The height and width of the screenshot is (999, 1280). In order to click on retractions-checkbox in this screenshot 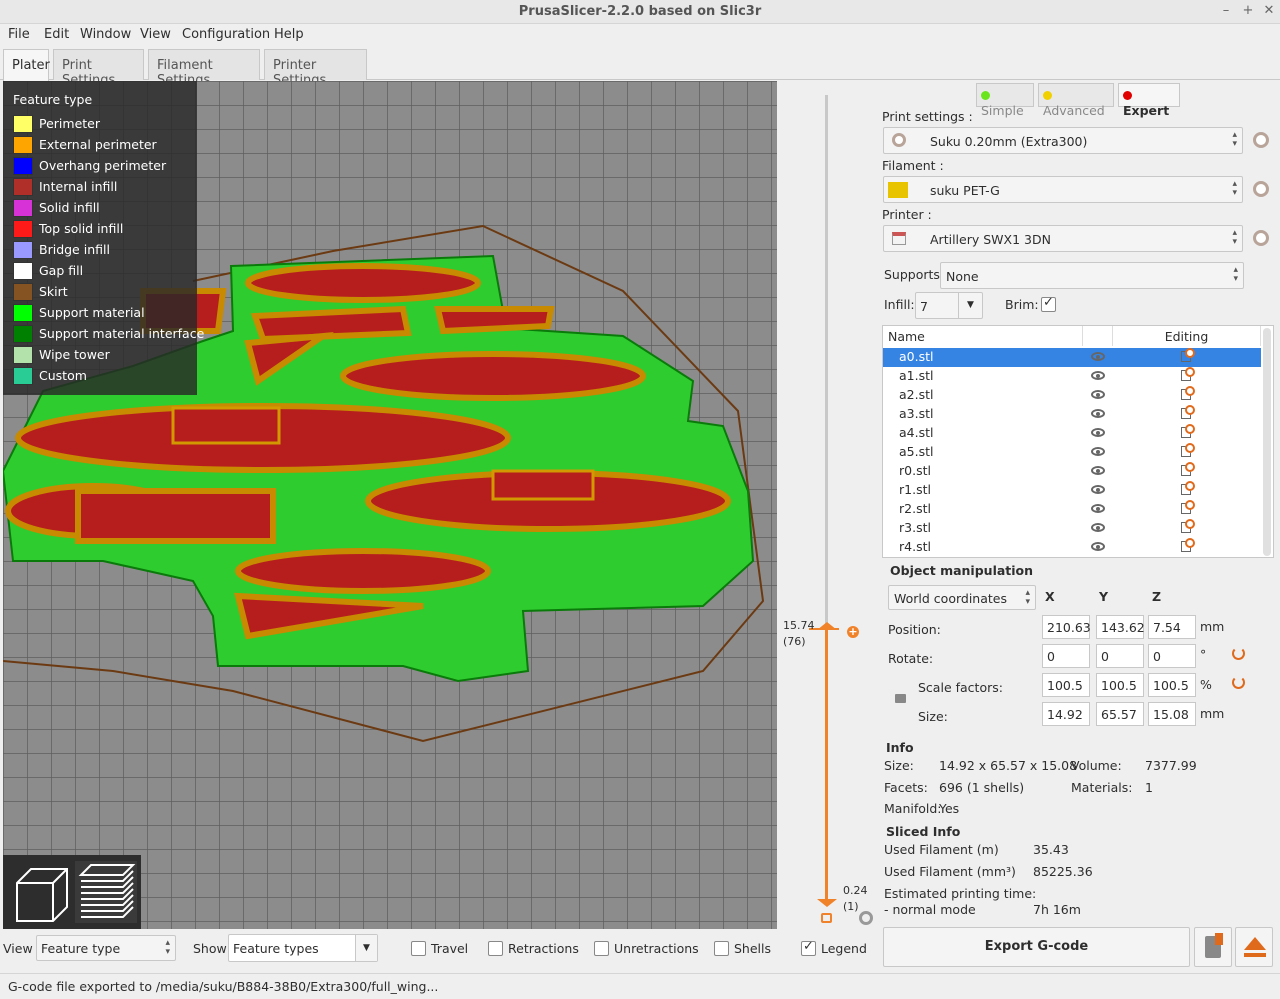, I will do `click(495, 948)`.